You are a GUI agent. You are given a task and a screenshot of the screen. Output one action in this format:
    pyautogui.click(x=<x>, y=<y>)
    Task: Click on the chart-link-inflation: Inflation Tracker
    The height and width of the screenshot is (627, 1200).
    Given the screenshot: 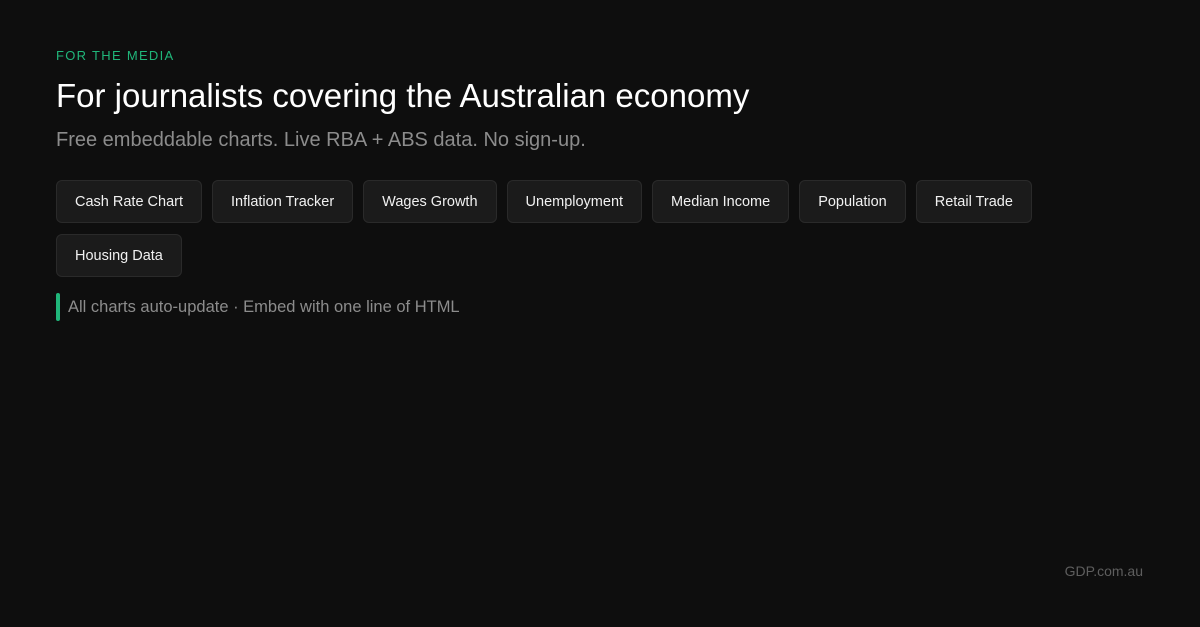 What is the action you would take?
    pyautogui.click(x=283, y=201)
    